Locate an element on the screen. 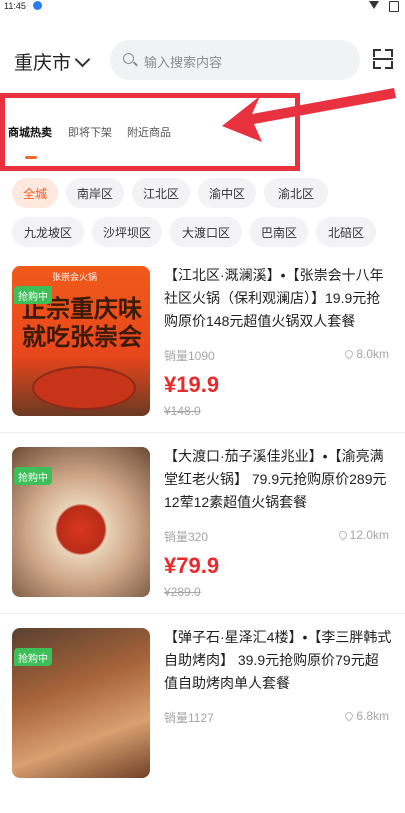 Image resolution: width=405 pixels, height=813 pixels. chip-dadukou: 大渡口区 is located at coordinates (206, 232).